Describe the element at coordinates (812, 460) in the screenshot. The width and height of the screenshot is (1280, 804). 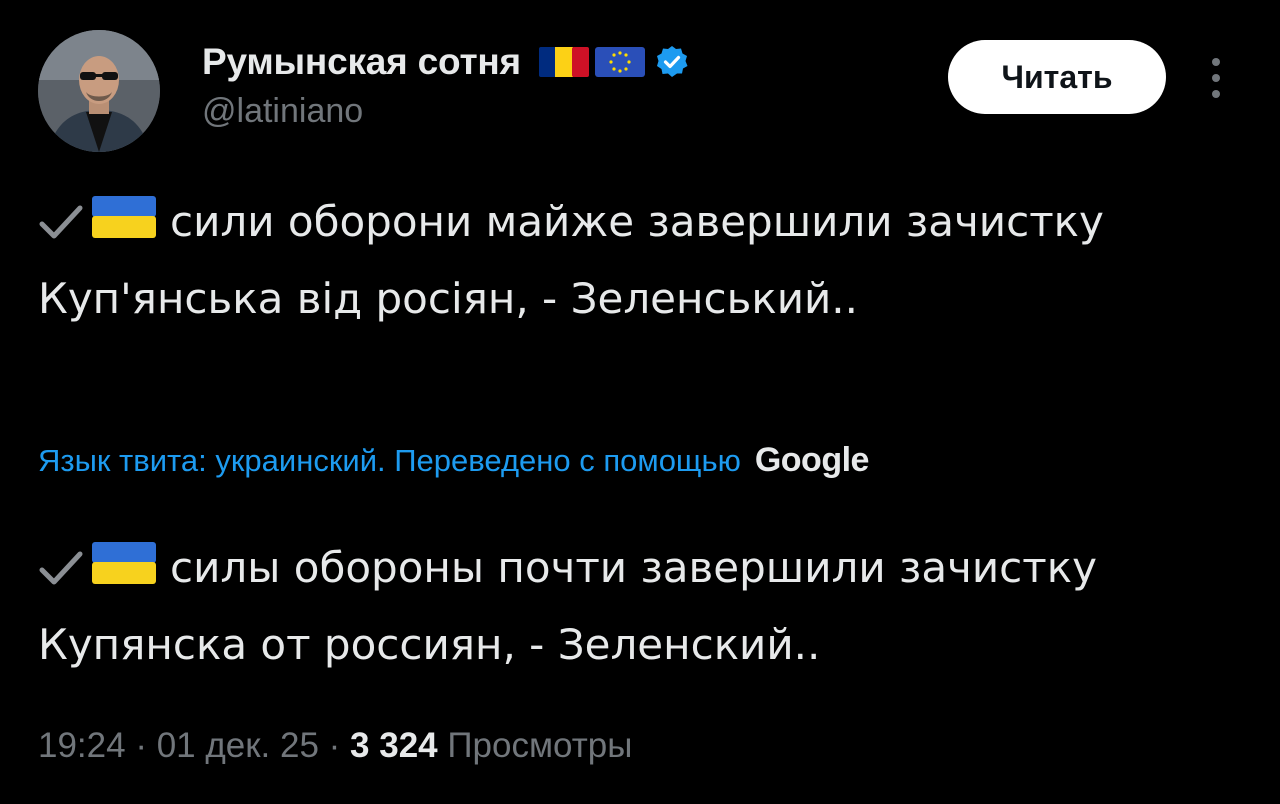
I see `google-logo: Google` at that location.